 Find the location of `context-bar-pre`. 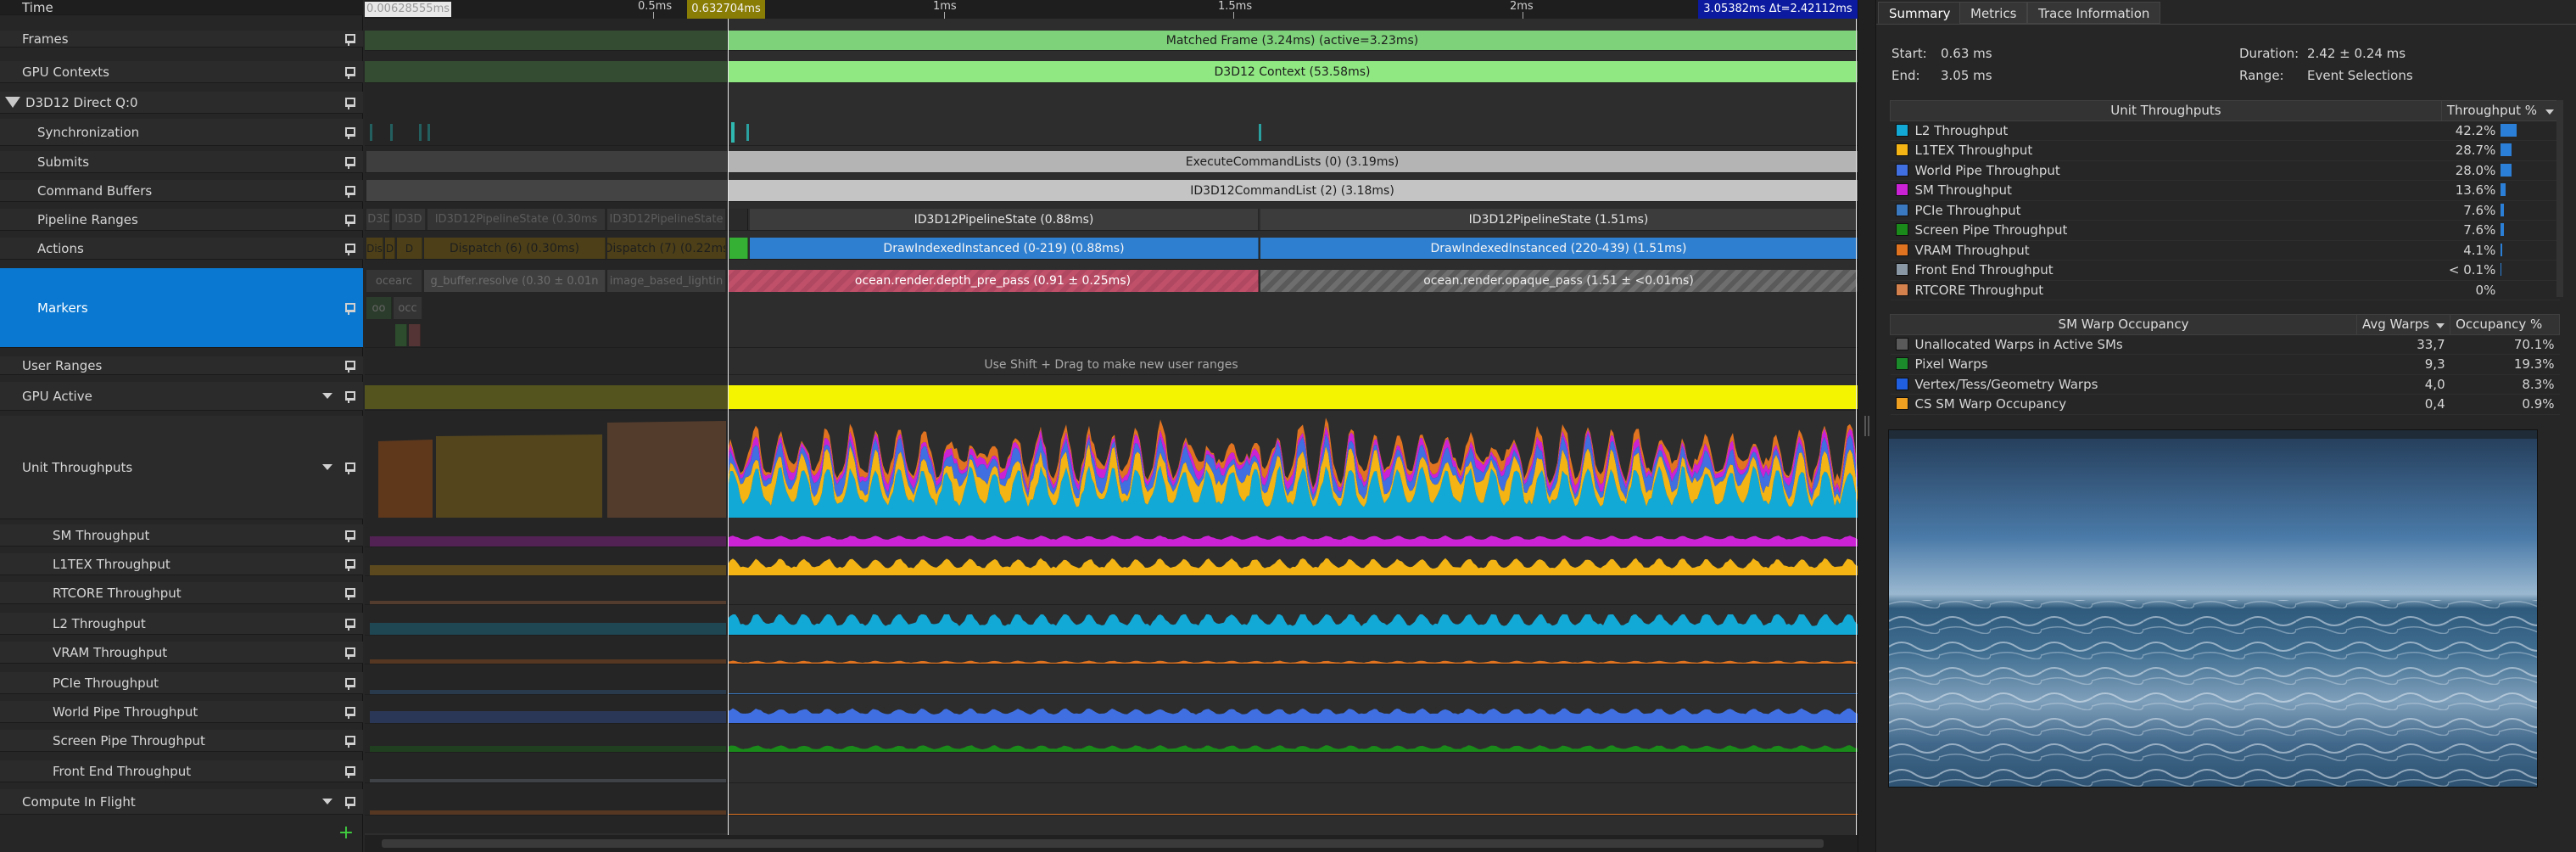

context-bar-pre is located at coordinates (546, 71).